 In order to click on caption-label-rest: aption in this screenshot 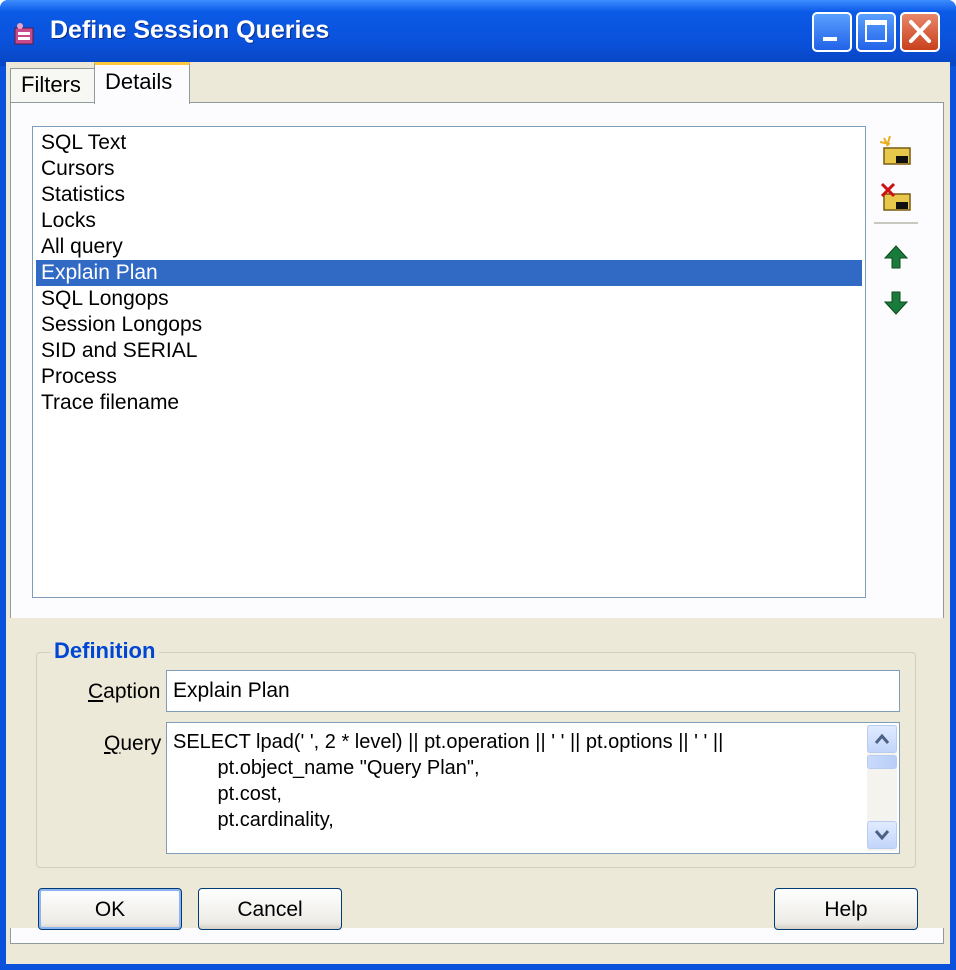, I will do `click(132, 691)`.